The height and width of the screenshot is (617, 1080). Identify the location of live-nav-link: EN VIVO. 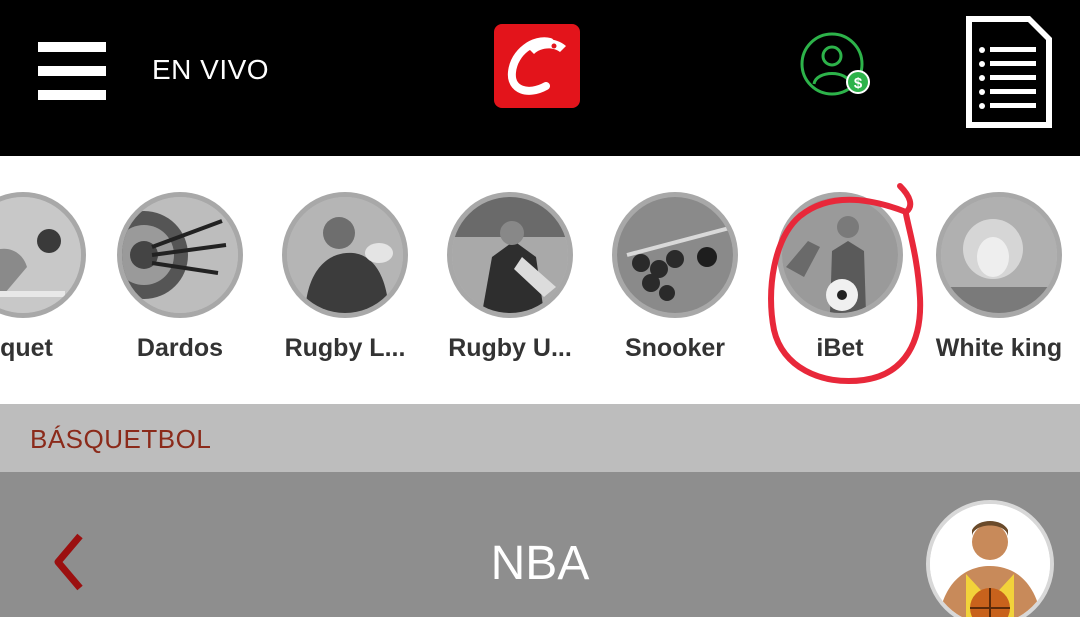
(210, 70).